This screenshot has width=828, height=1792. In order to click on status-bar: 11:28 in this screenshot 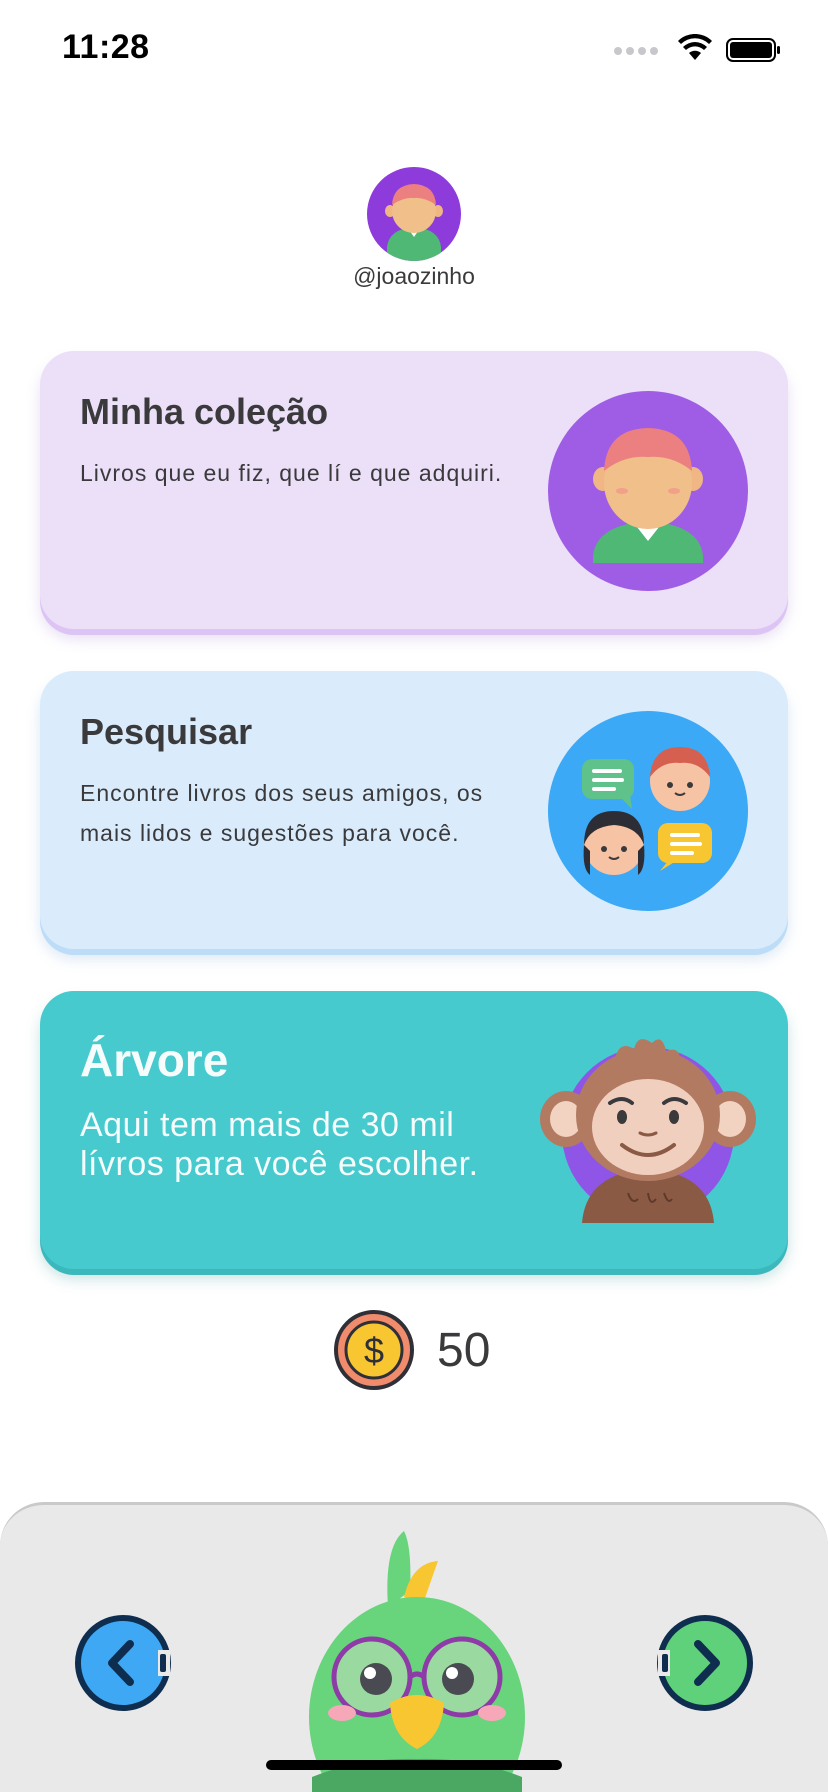, I will do `click(414, 50)`.